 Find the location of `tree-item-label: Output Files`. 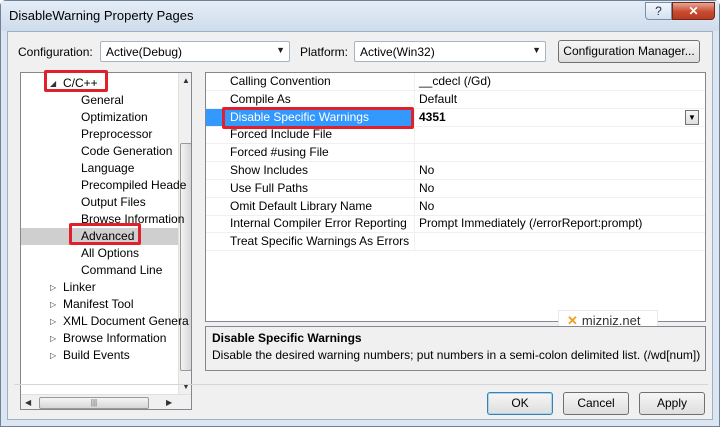

tree-item-label: Output Files is located at coordinates (113, 202).